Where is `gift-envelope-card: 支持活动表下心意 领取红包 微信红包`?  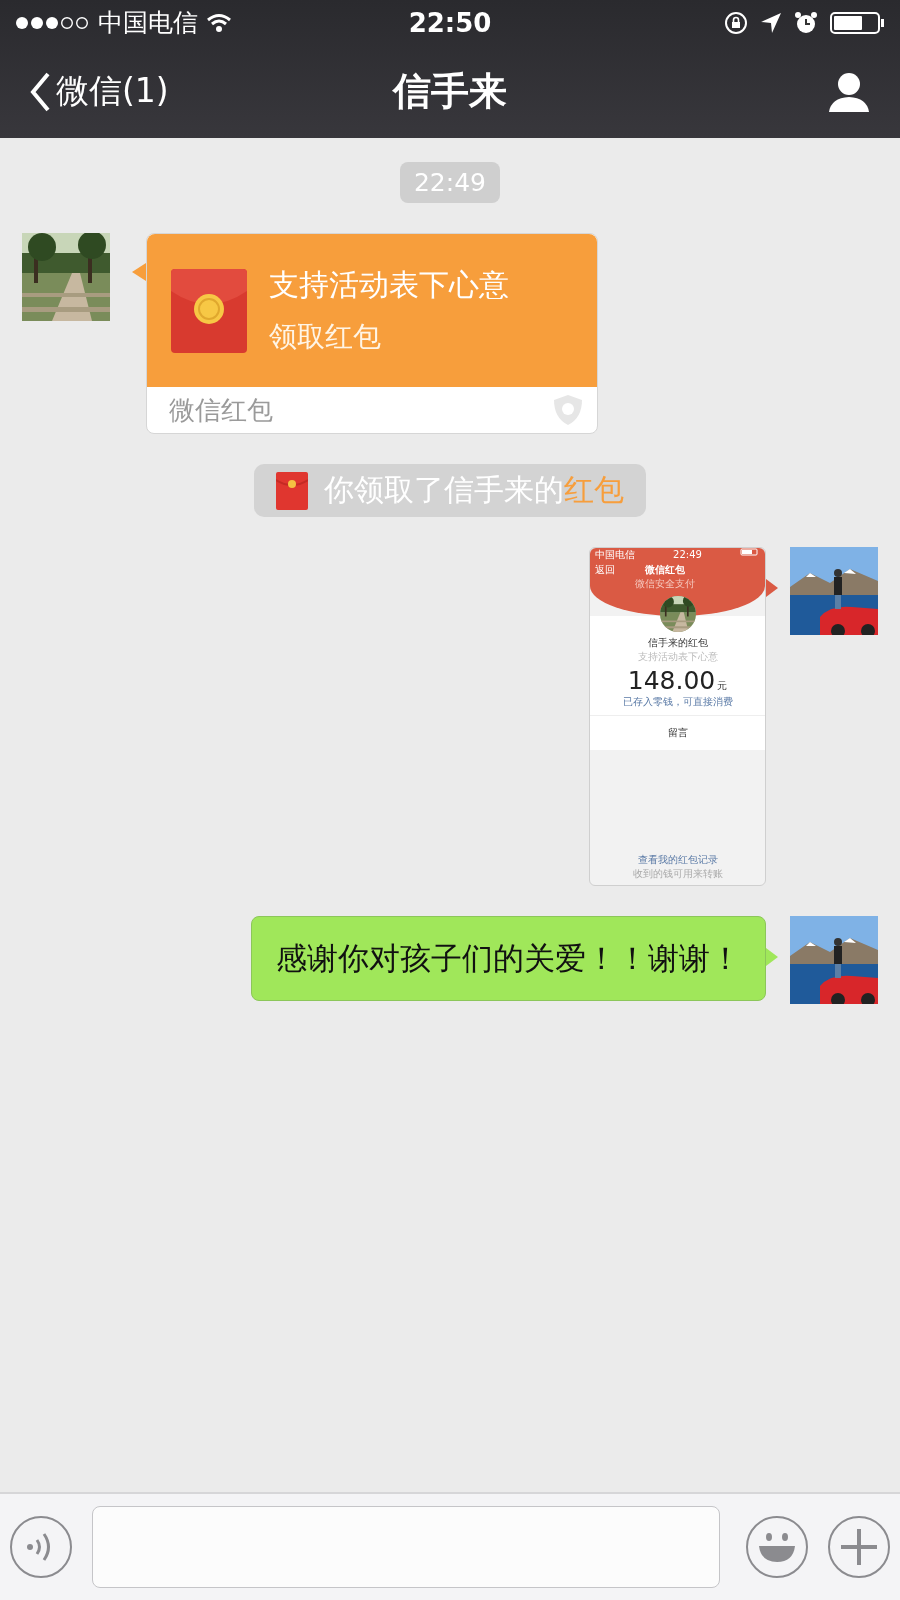
gift-envelope-card: 支持活动表下心意 领取红包 微信红包 is located at coordinates (372, 333).